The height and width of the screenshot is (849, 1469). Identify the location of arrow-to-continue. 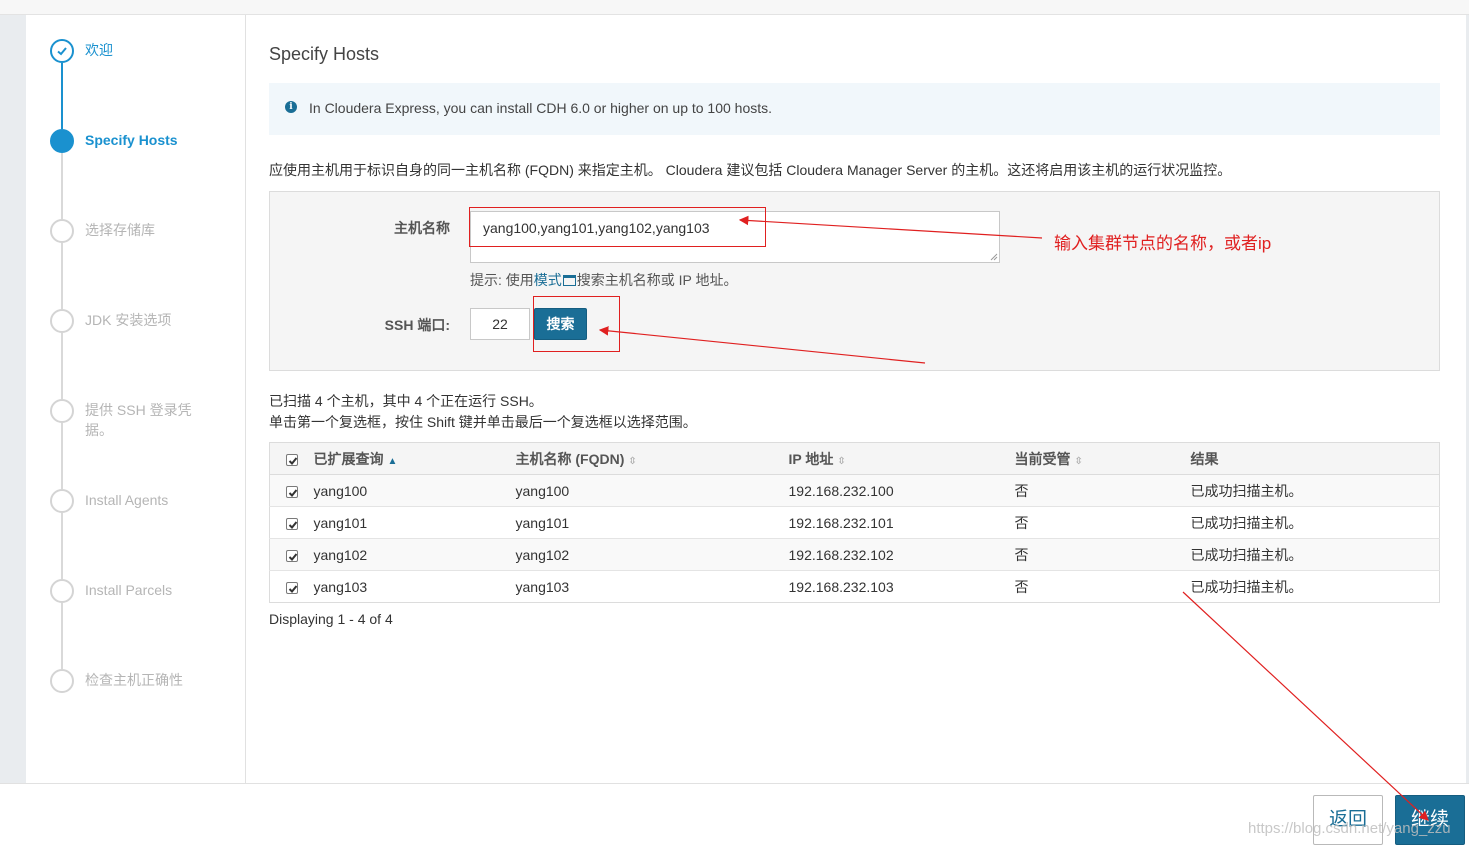
(1305, 706).